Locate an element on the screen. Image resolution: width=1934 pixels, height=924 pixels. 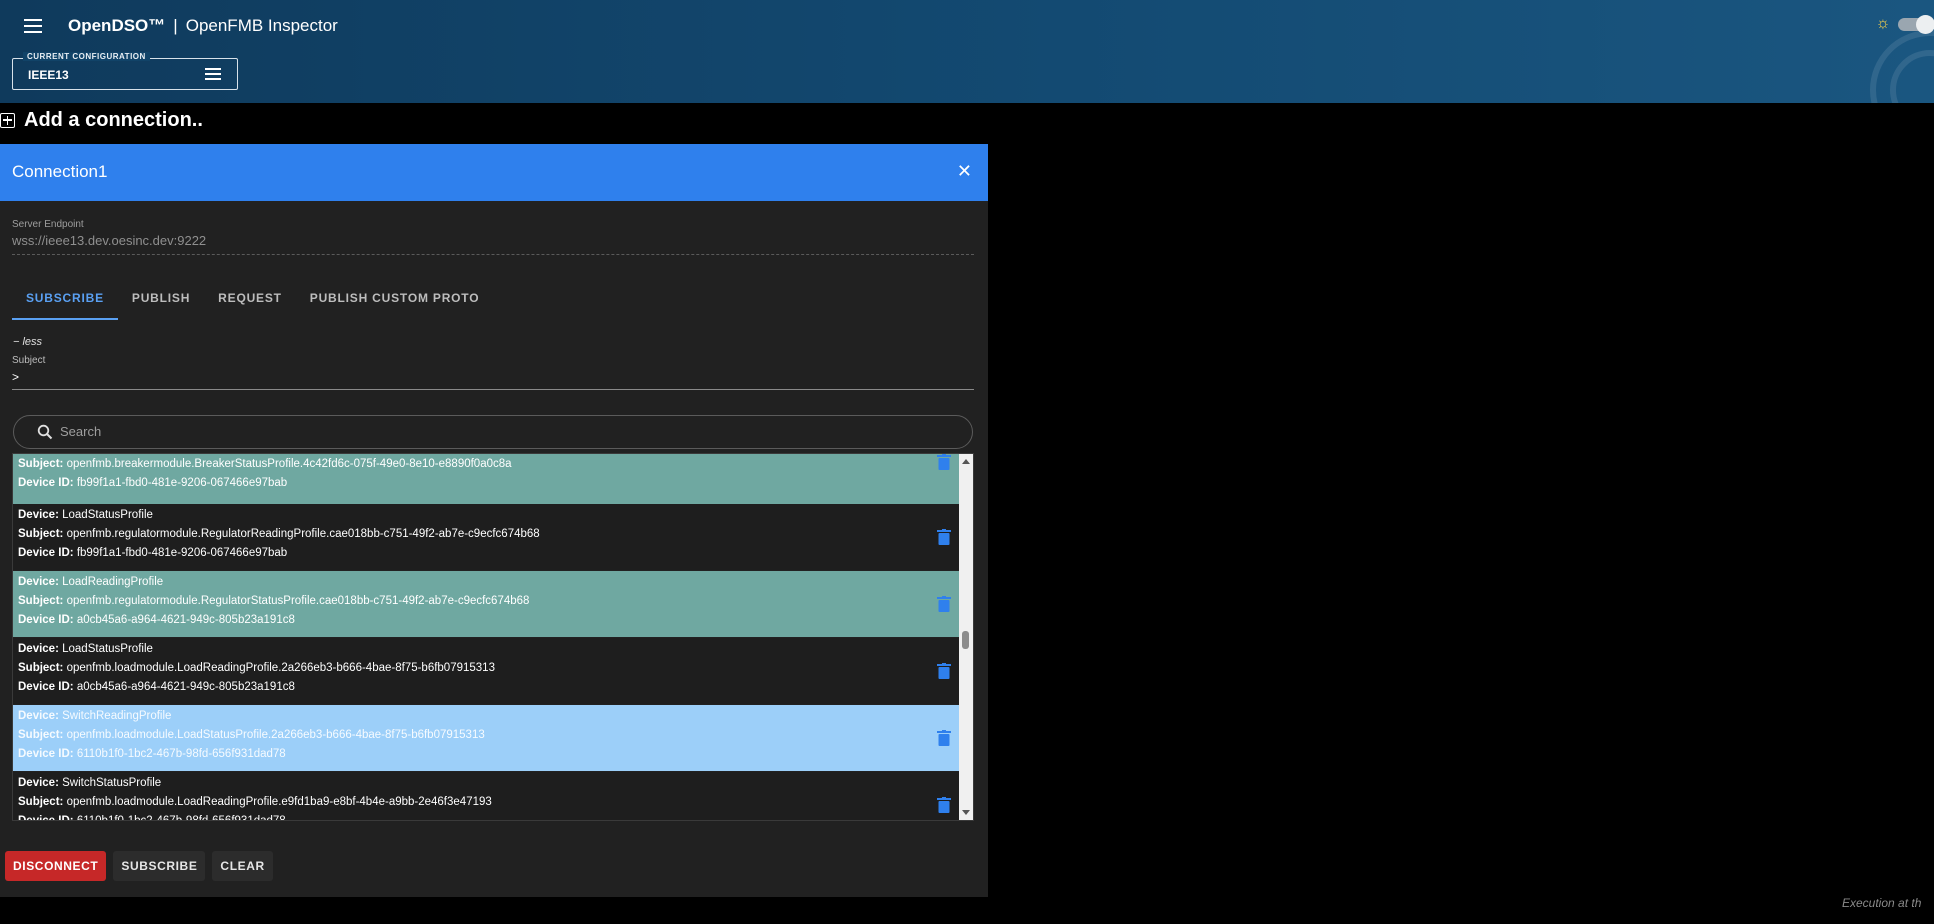
config-value: IEEE13 is located at coordinates (48, 75).